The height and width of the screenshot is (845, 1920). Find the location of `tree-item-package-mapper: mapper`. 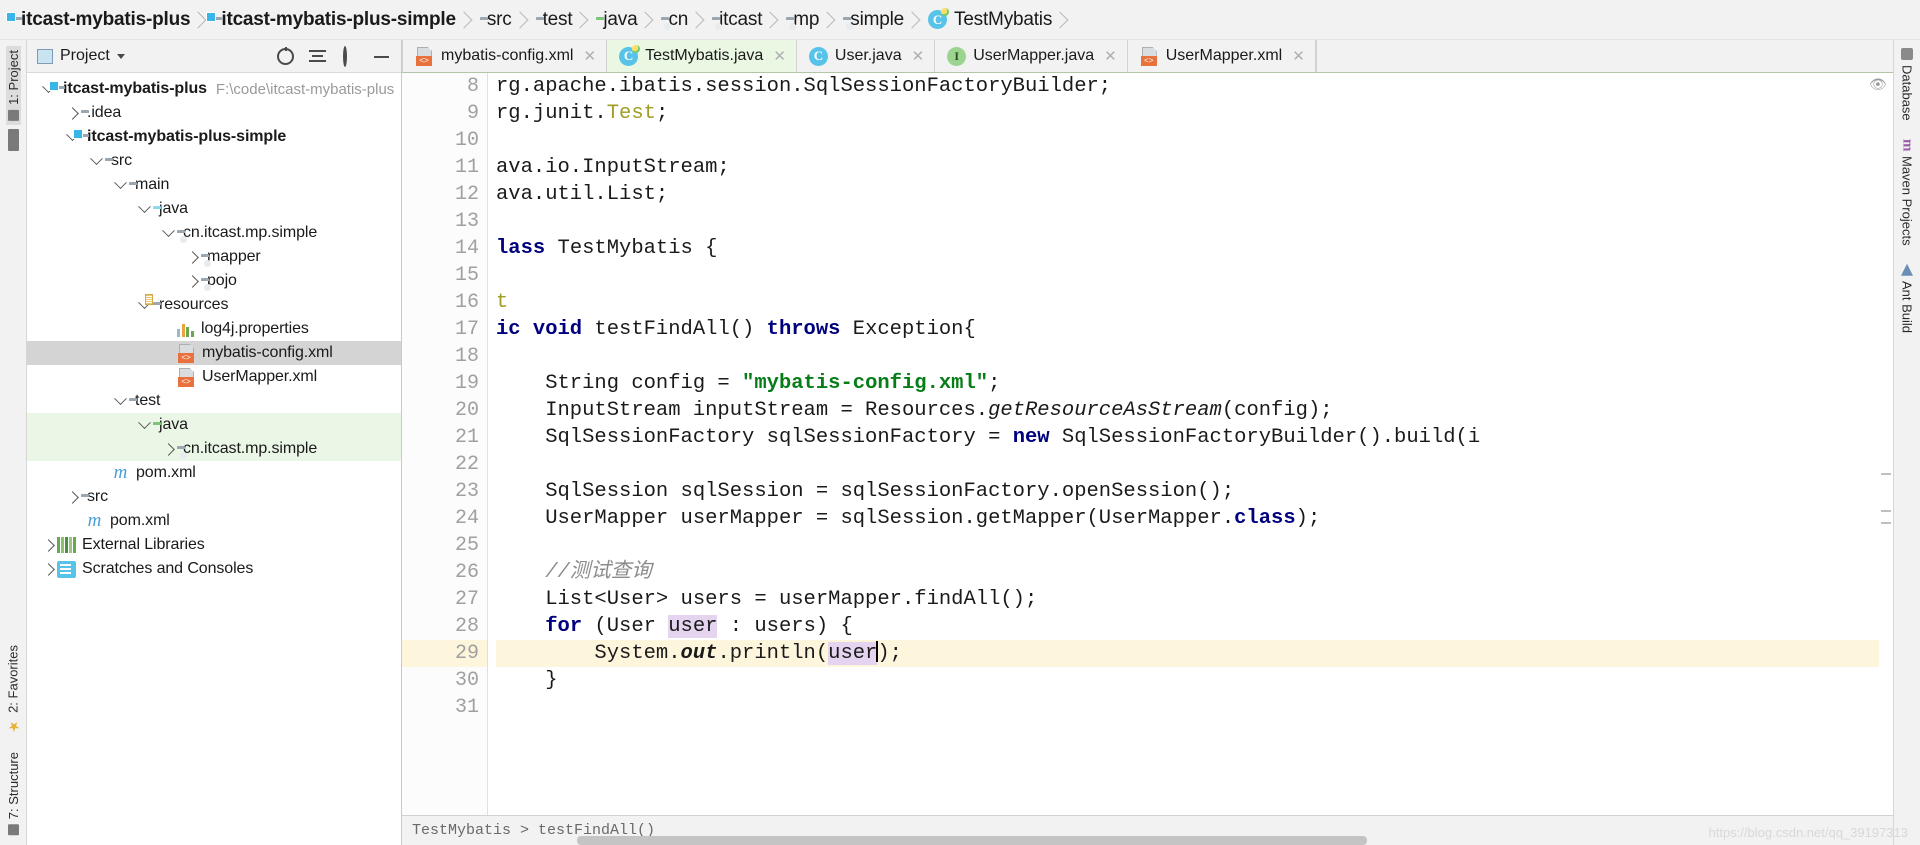

tree-item-package-mapper: mapper is located at coordinates (214, 257).